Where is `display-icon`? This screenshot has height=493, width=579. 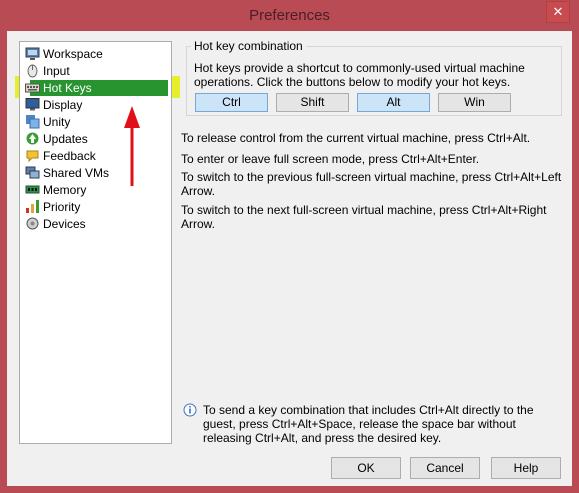
display-icon is located at coordinates (32, 104).